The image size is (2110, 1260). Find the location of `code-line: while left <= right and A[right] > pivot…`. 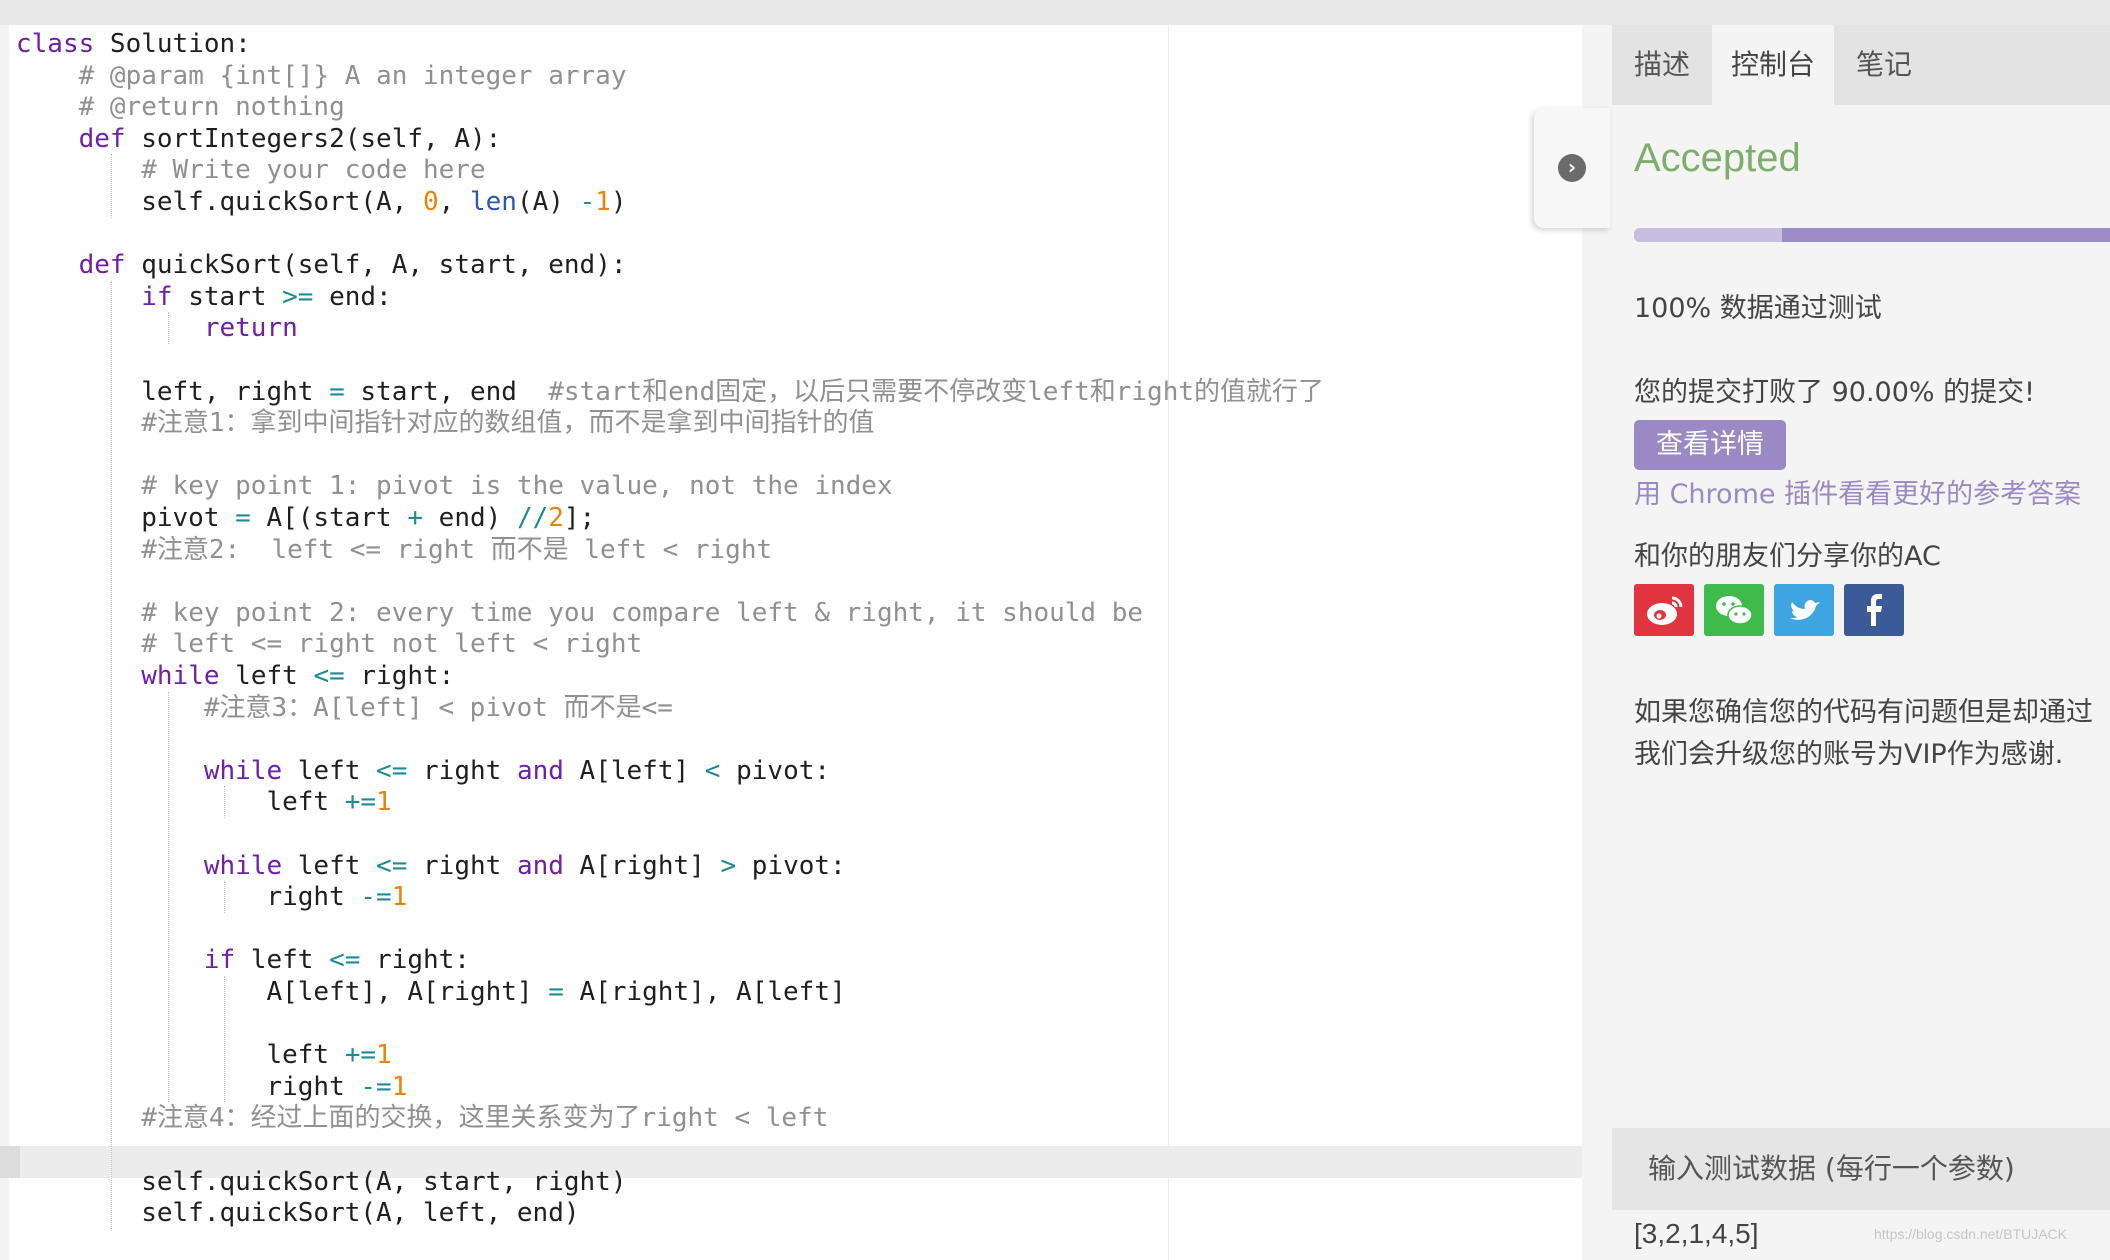

code-line: while left <= right and A[right] > pivot… is located at coordinates (524, 865).